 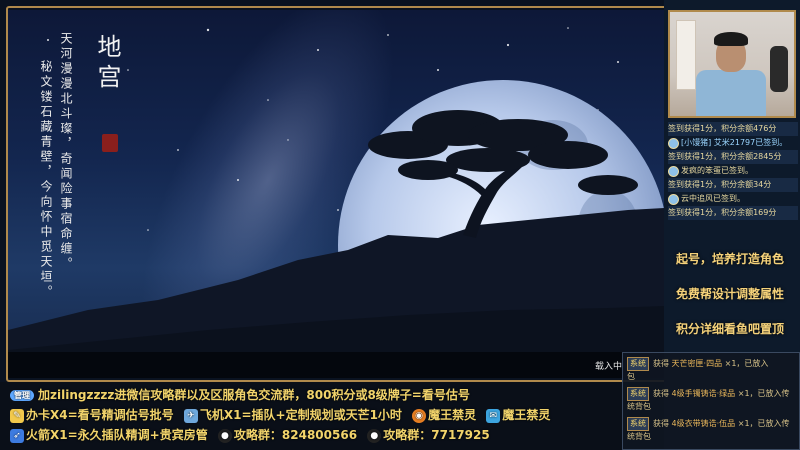 What do you see at coordinates (730, 329) in the screenshot?
I see `promo-item: 积分详细看鱼吧置顶` at bounding box center [730, 329].